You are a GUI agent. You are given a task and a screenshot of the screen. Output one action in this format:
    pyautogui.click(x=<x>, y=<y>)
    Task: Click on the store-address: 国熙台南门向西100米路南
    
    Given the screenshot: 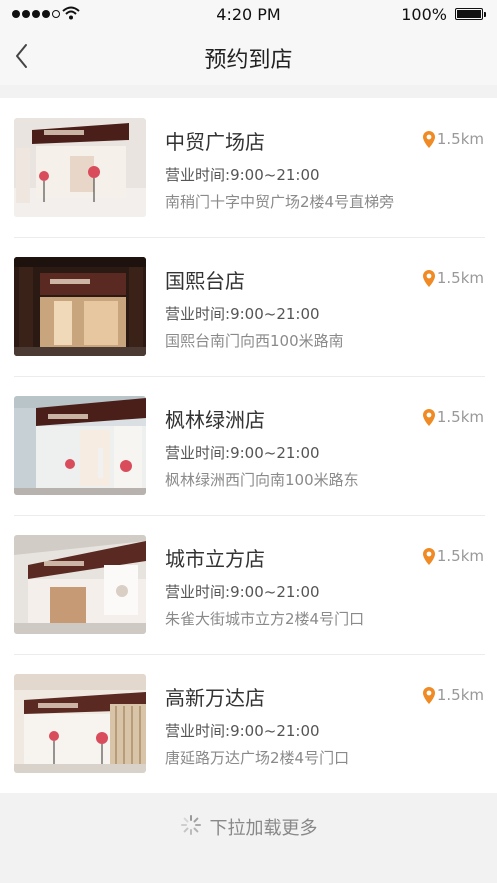 What is the action you would take?
    pyautogui.click(x=254, y=341)
    